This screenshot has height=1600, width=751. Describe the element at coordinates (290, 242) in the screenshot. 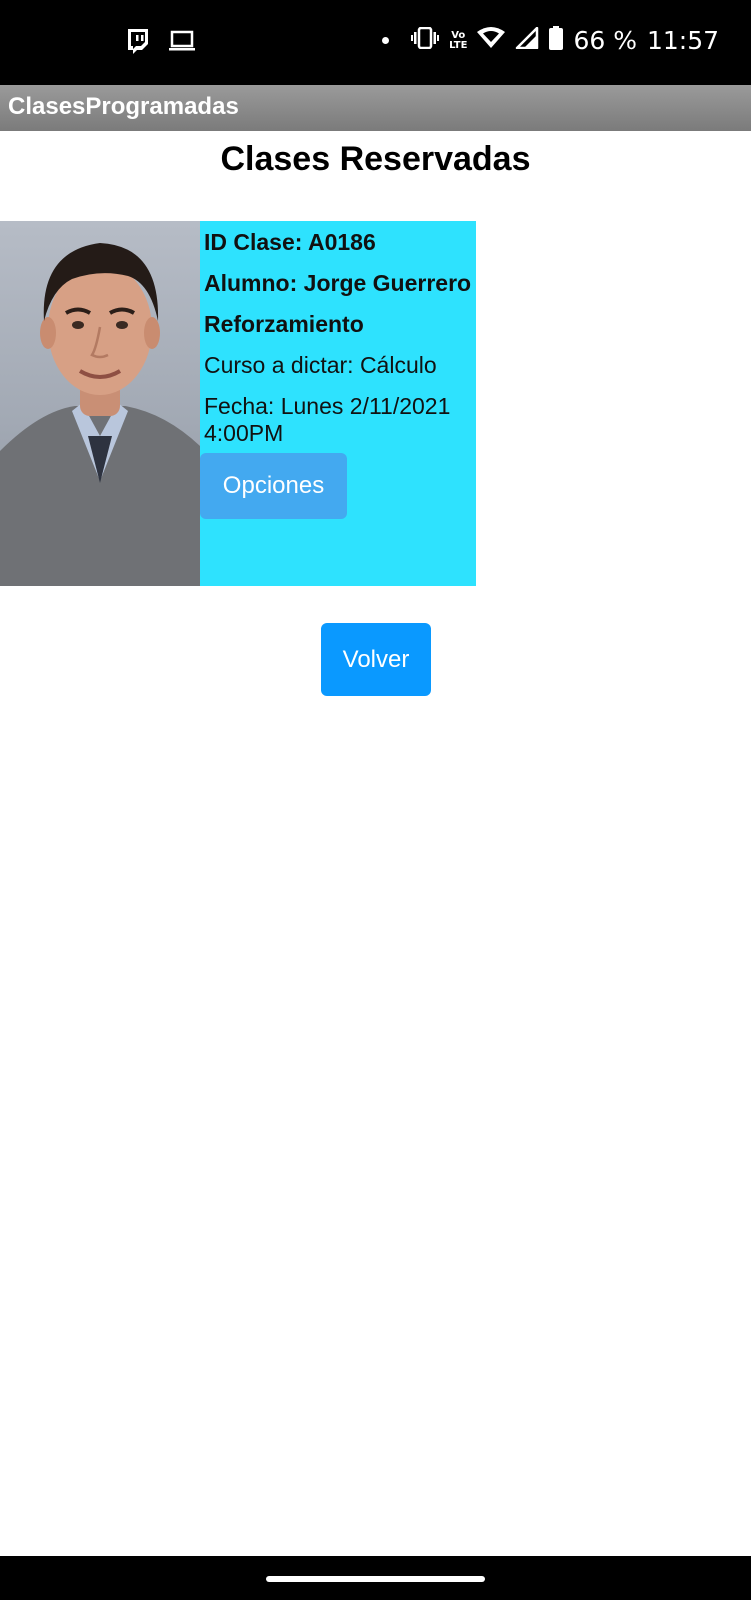

I see `class-id: ID Clase: A0186` at that location.